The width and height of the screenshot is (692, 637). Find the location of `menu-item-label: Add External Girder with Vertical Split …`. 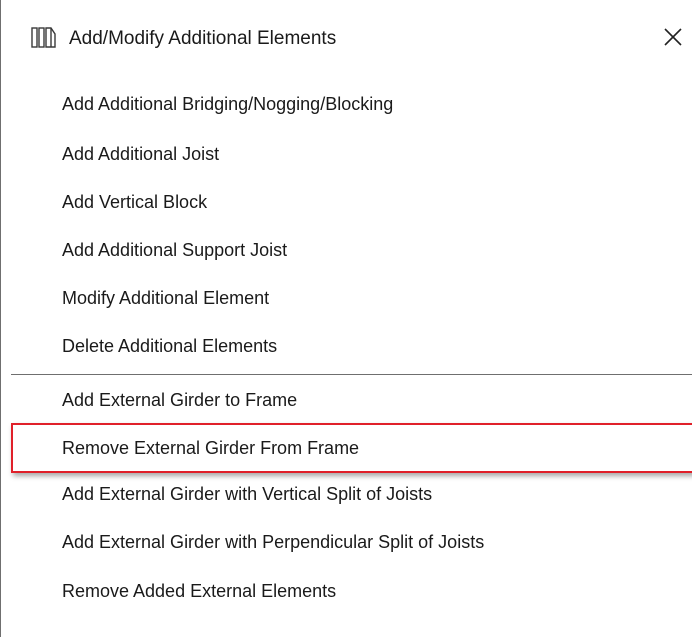

menu-item-label: Add External Girder with Vertical Split … is located at coordinates (247, 494).